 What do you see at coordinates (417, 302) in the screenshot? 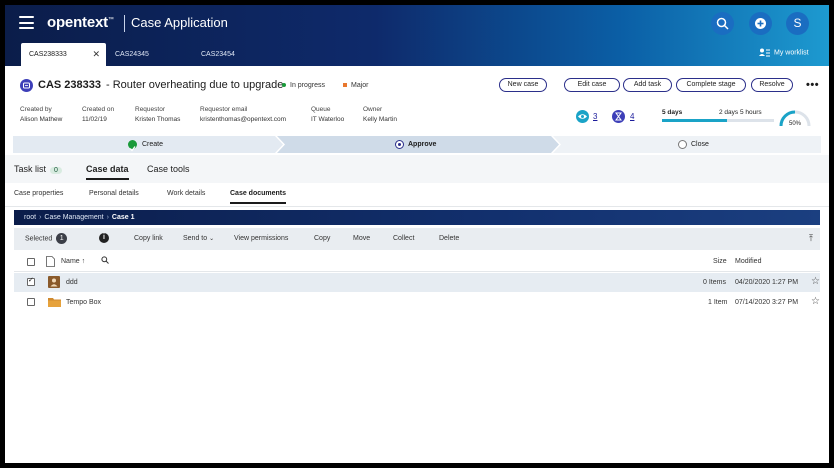
I see `table-row: Tempo Box 1 Item 07/14/2020 3:27 PM ☆` at bounding box center [417, 302].